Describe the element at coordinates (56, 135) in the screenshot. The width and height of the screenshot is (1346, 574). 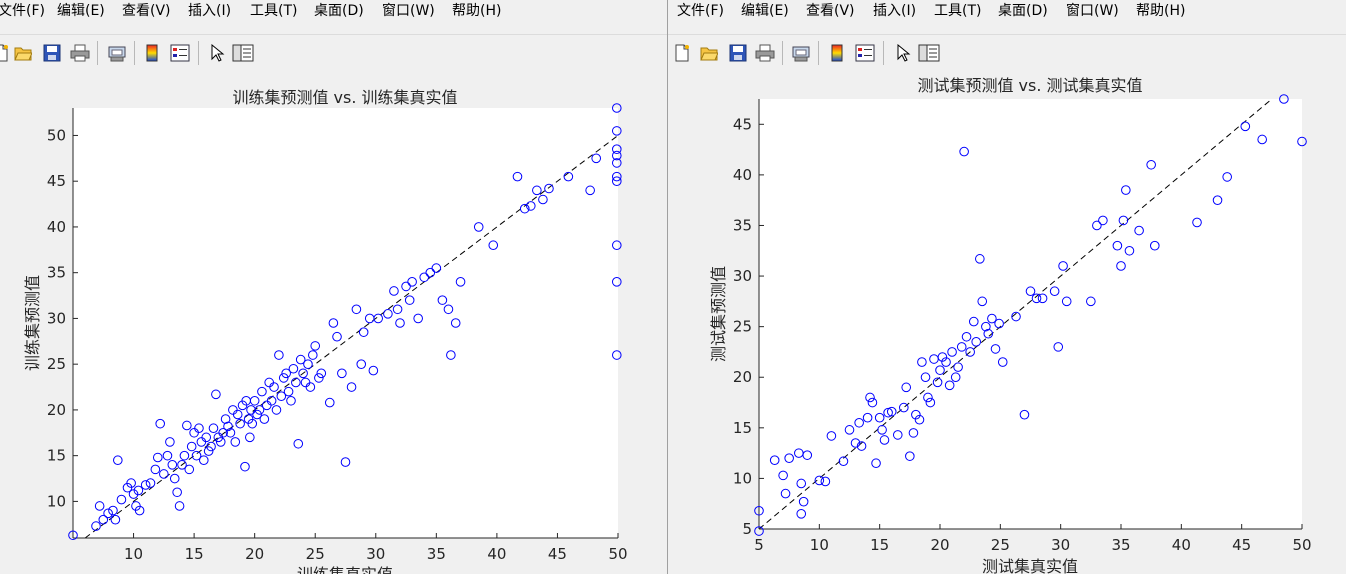
I see `y-tick-label: 50` at that location.